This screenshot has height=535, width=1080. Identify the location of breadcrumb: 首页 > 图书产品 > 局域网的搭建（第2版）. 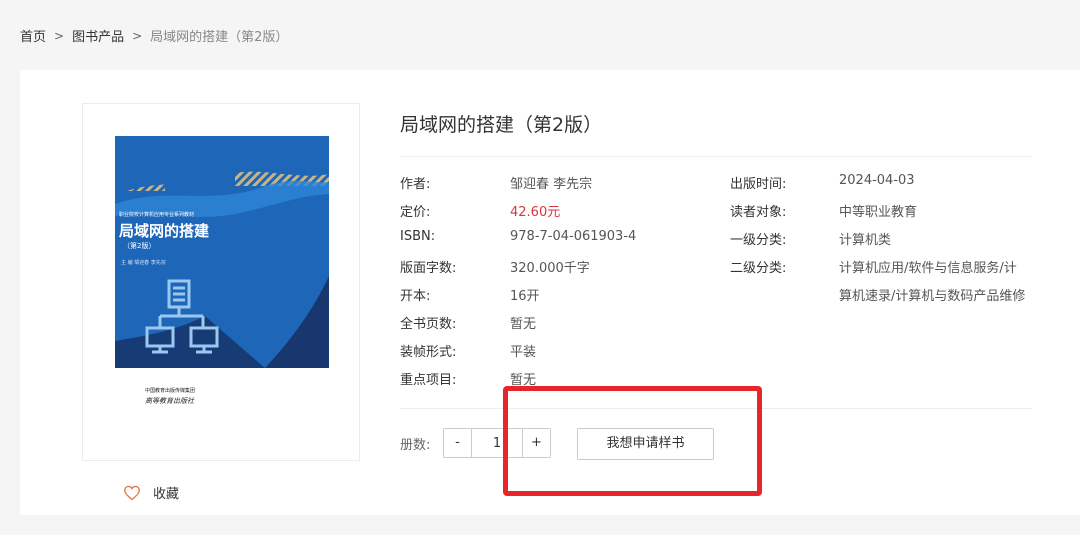
(154, 36).